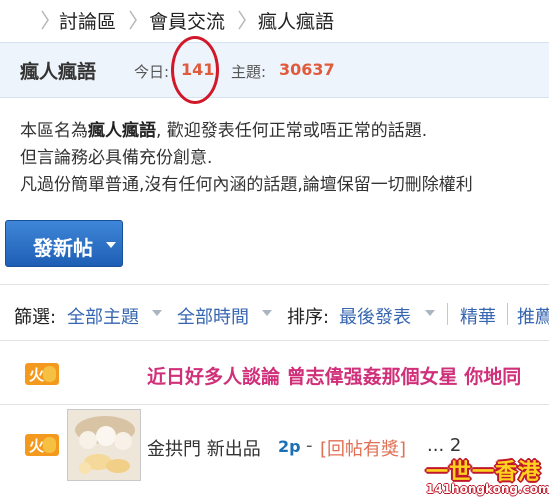 The height and width of the screenshot is (501, 549). What do you see at coordinates (224, 131) in the screenshot?
I see `description-line-1: 本區名為瘋人瘋語, 歡迎發表任何正常或唔正常的話題.` at bounding box center [224, 131].